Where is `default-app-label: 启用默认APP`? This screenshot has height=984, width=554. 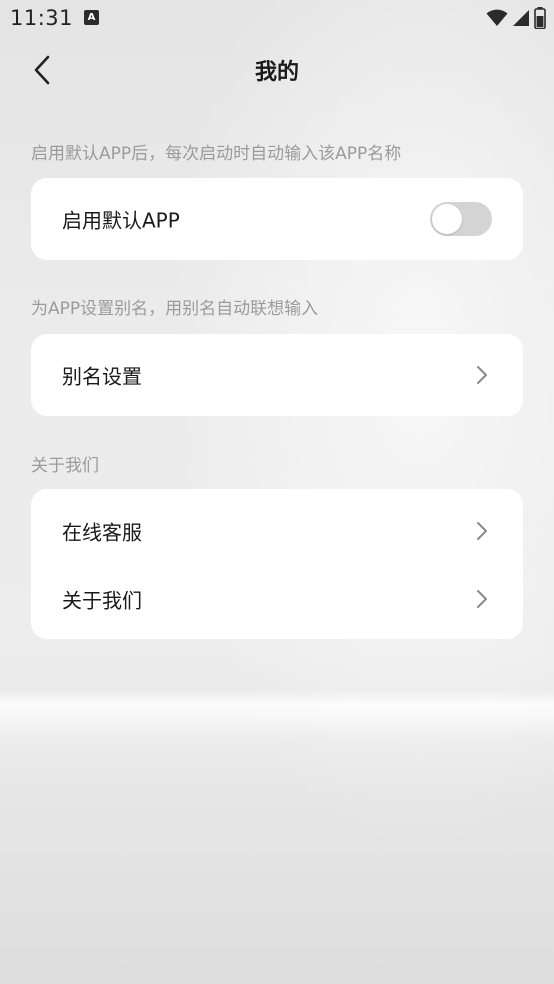
default-app-label: 启用默认APP is located at coordinates (121, 220).